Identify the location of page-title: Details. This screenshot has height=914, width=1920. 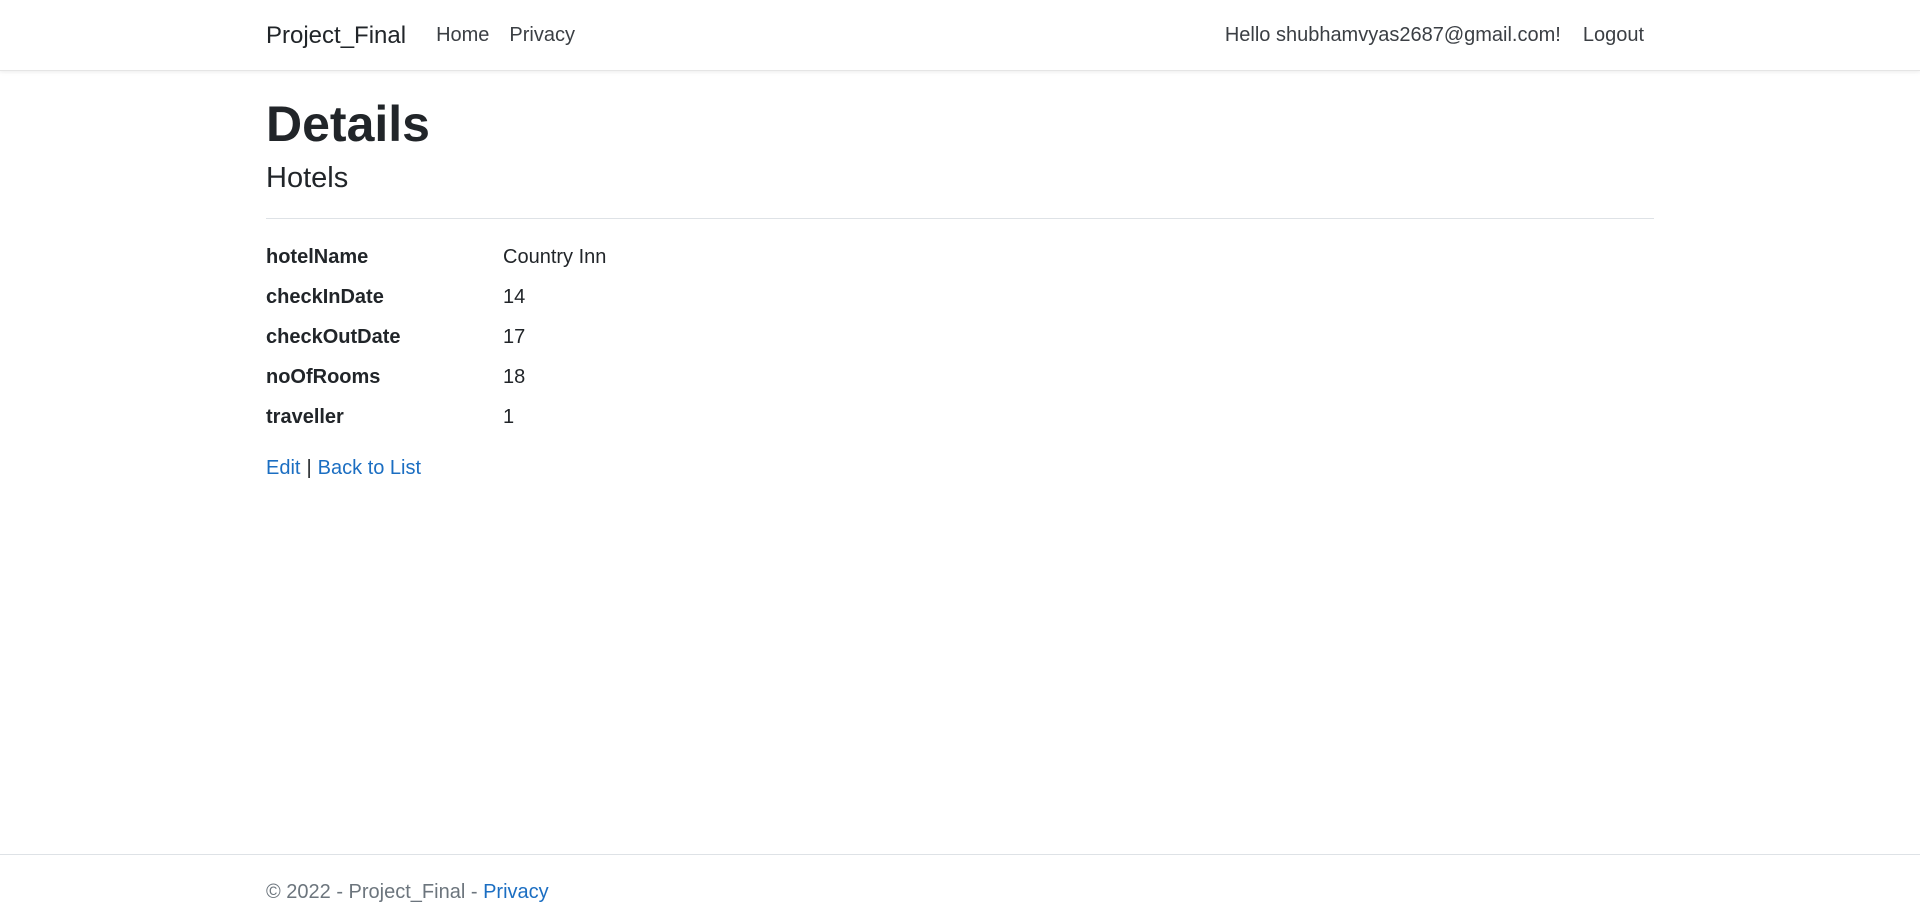
(348, 124).